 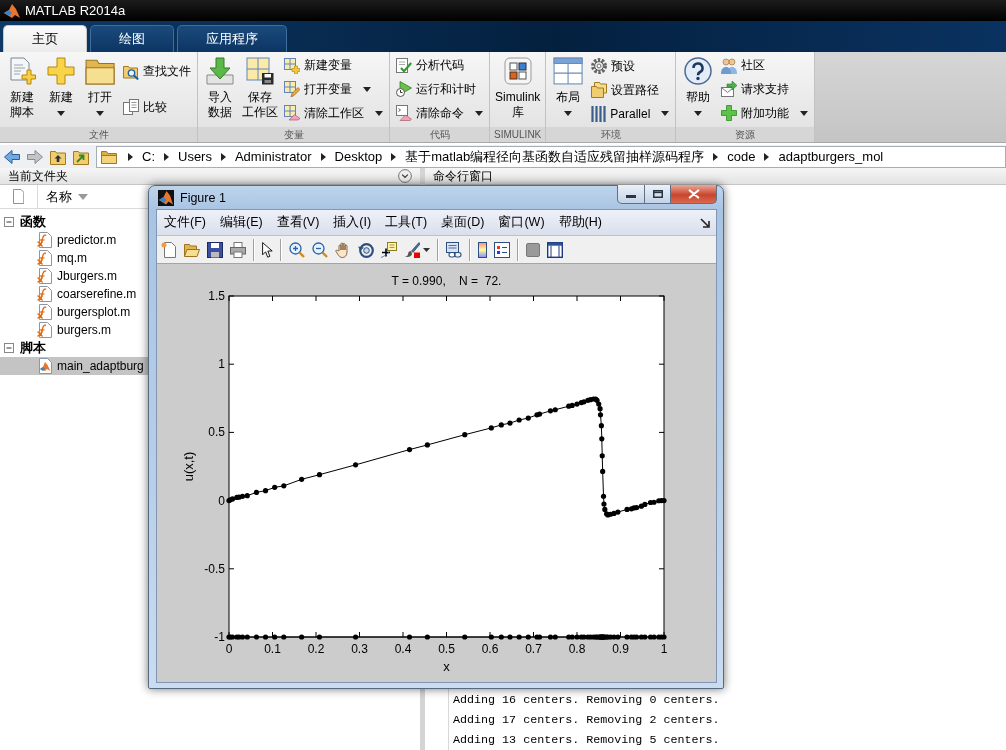 I want to click on toolstrip-button: 新建变量, so click(x=333, y=66).